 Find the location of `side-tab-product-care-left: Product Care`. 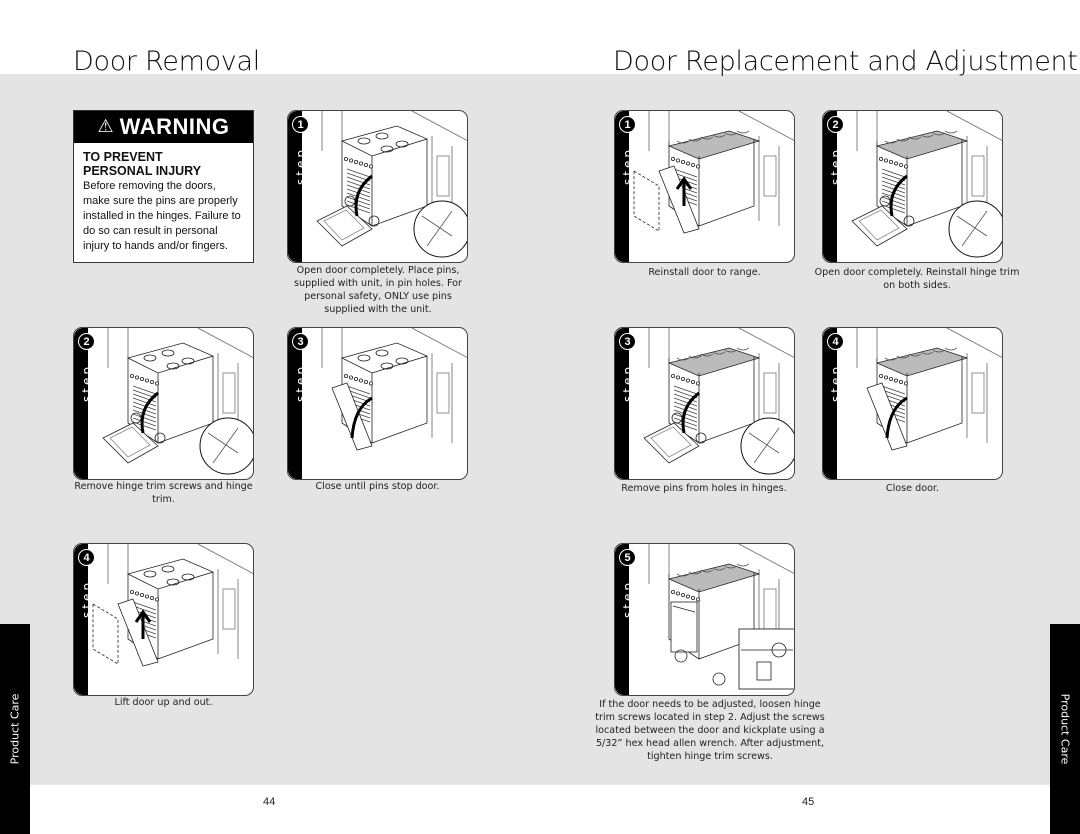

side-tab-product-care-left: Product Care is located at coordinates (15, 729).